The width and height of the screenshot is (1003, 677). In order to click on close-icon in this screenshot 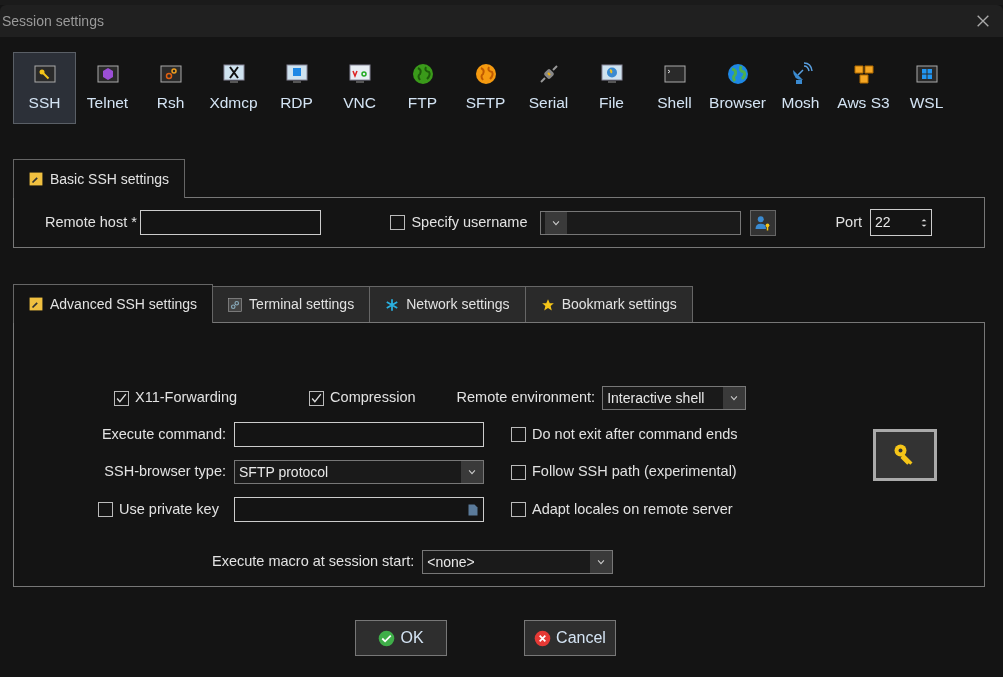, I will do `click(983, 21)`.